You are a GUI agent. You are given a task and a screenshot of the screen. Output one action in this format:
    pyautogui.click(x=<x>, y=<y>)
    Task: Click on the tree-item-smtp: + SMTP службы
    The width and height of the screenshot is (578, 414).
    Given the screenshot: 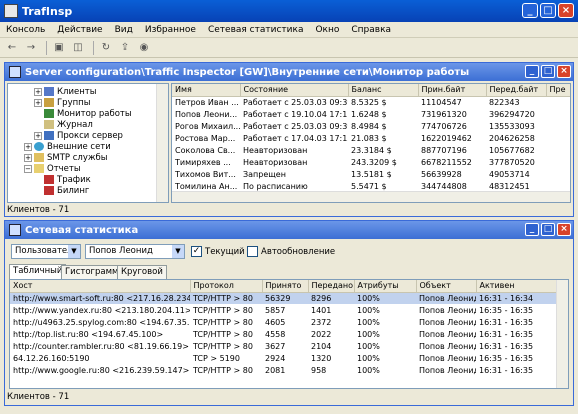 What is the action you would take?
    pyautogui.click(x=90, y=157)
    